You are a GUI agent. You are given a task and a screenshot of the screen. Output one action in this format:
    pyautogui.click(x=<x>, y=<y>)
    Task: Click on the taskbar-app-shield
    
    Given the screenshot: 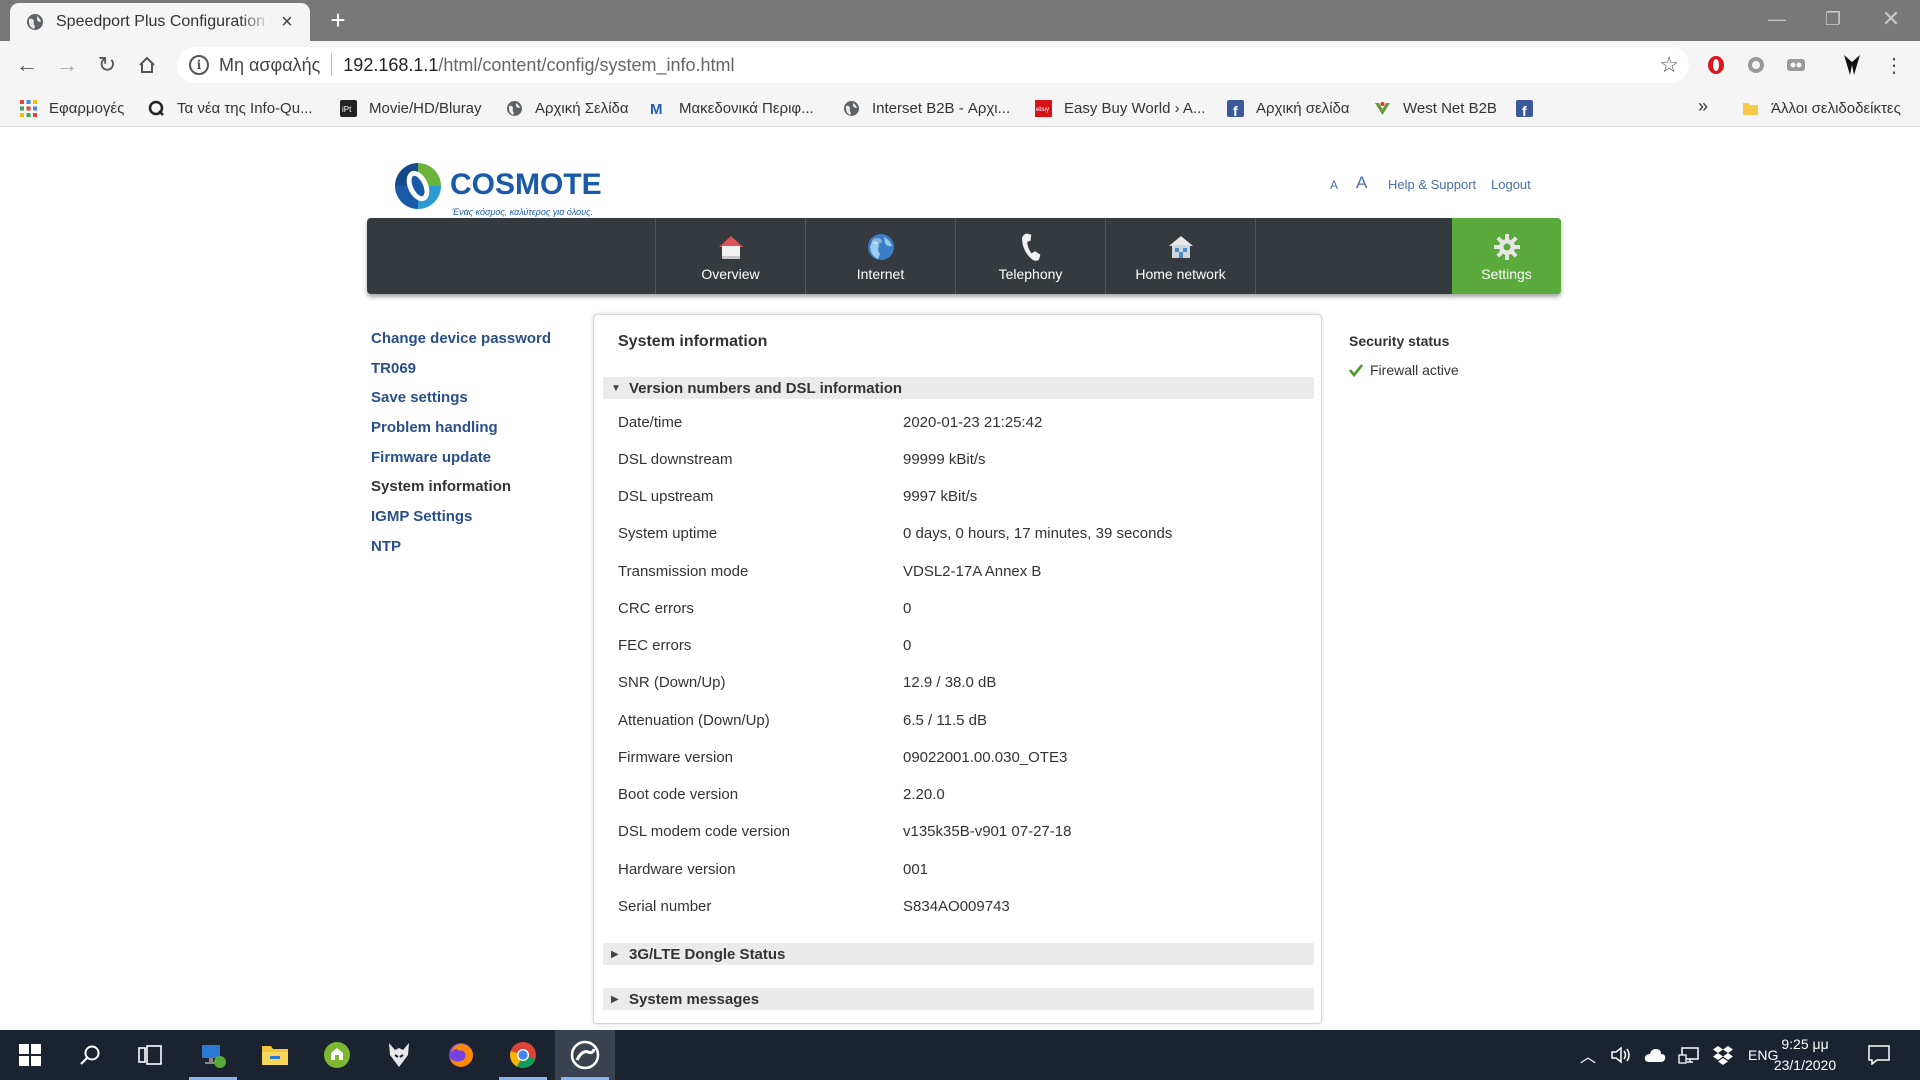 What is the action you would take?
    pyautogui.click(x=337, y=1055)
    